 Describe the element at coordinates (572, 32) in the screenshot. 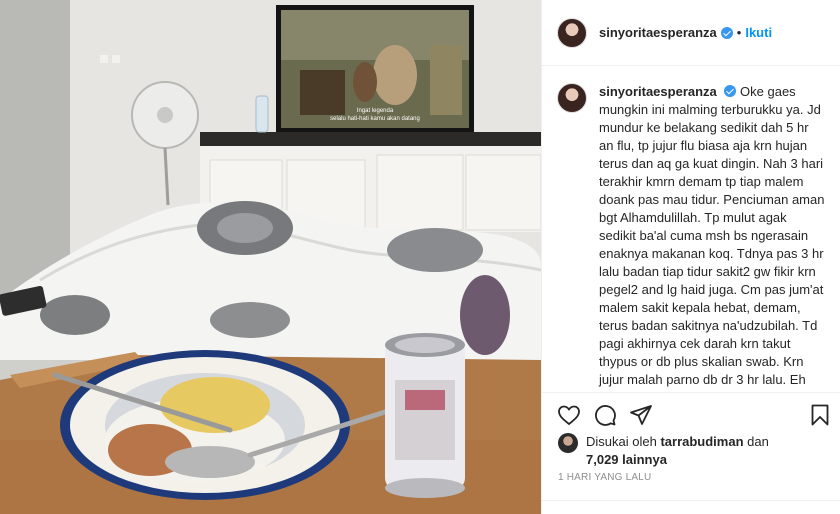

I see `author-avatar` at that location.